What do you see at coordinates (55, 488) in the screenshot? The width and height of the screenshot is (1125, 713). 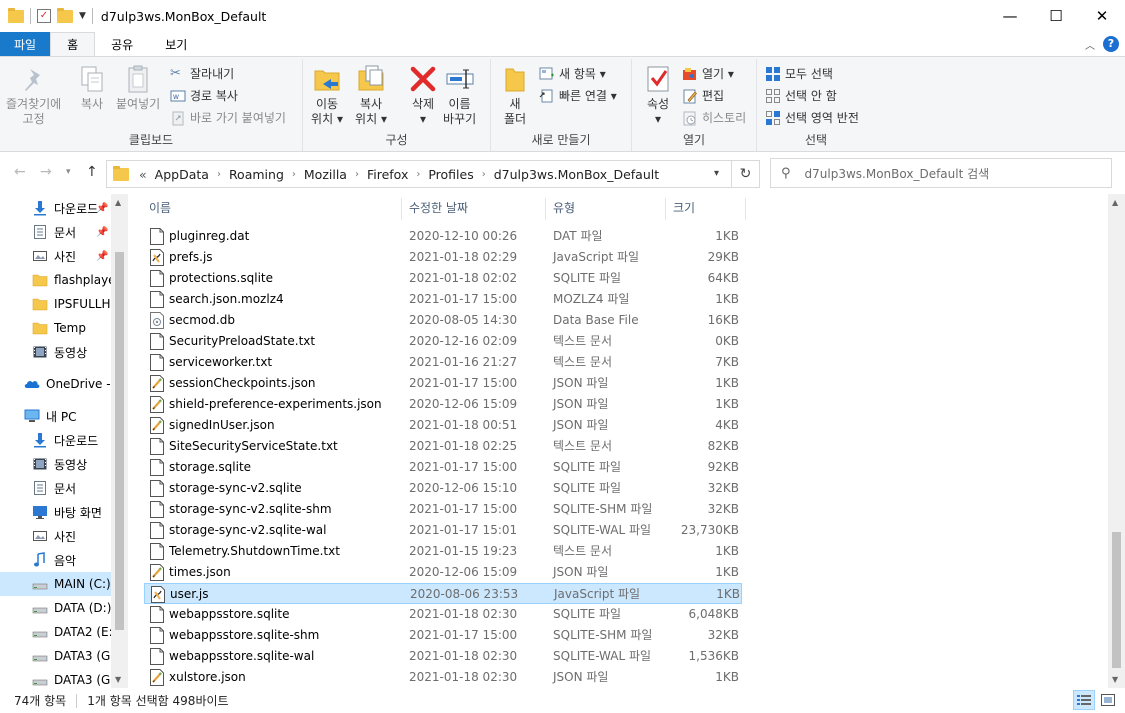 I see `nav-item-pc: 문서` at bounding box center [55, 488].